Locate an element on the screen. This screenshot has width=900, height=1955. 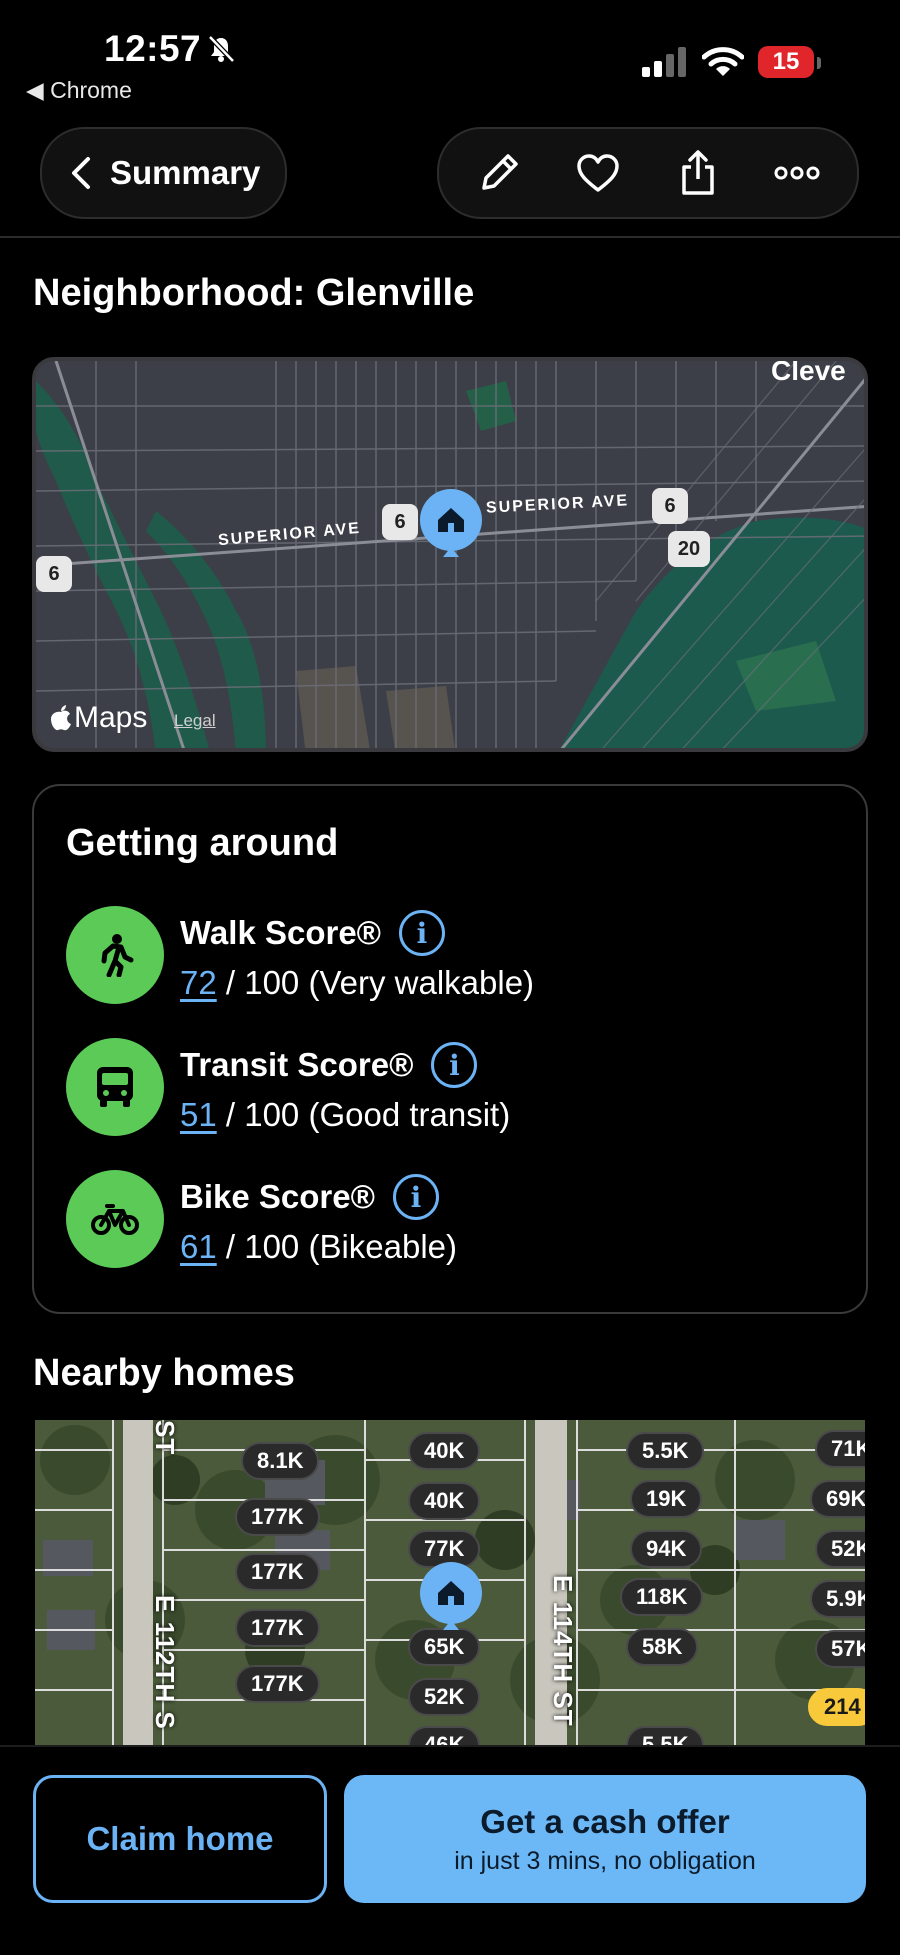
silent-bell-icon is located at coordinates (221, 49).